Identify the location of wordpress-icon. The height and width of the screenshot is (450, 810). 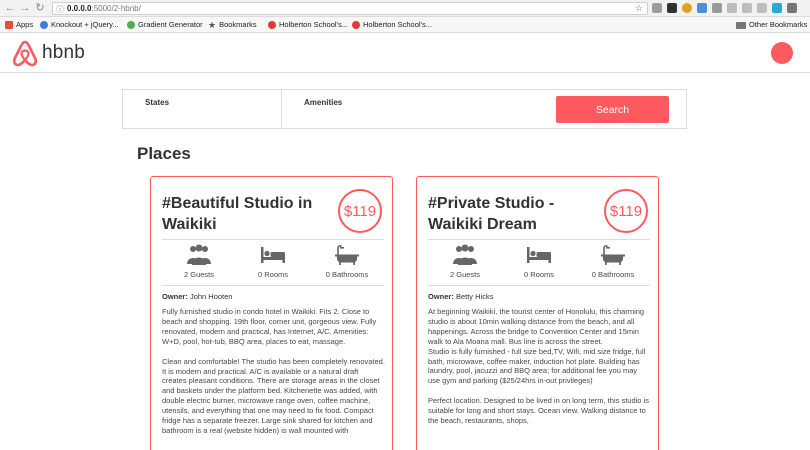
(44, 25).